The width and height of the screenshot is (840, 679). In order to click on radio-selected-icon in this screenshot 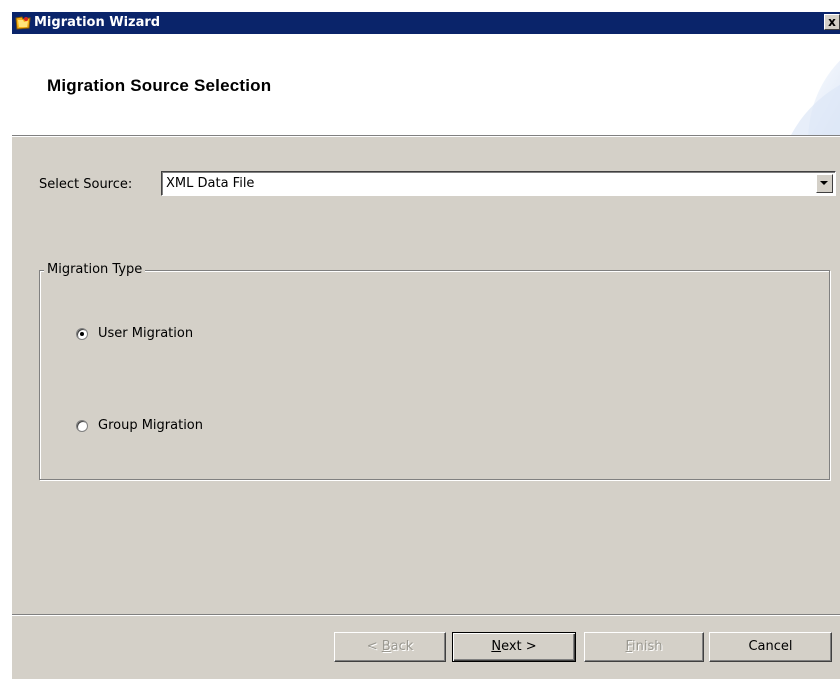, I will do `click(82, 334)`.